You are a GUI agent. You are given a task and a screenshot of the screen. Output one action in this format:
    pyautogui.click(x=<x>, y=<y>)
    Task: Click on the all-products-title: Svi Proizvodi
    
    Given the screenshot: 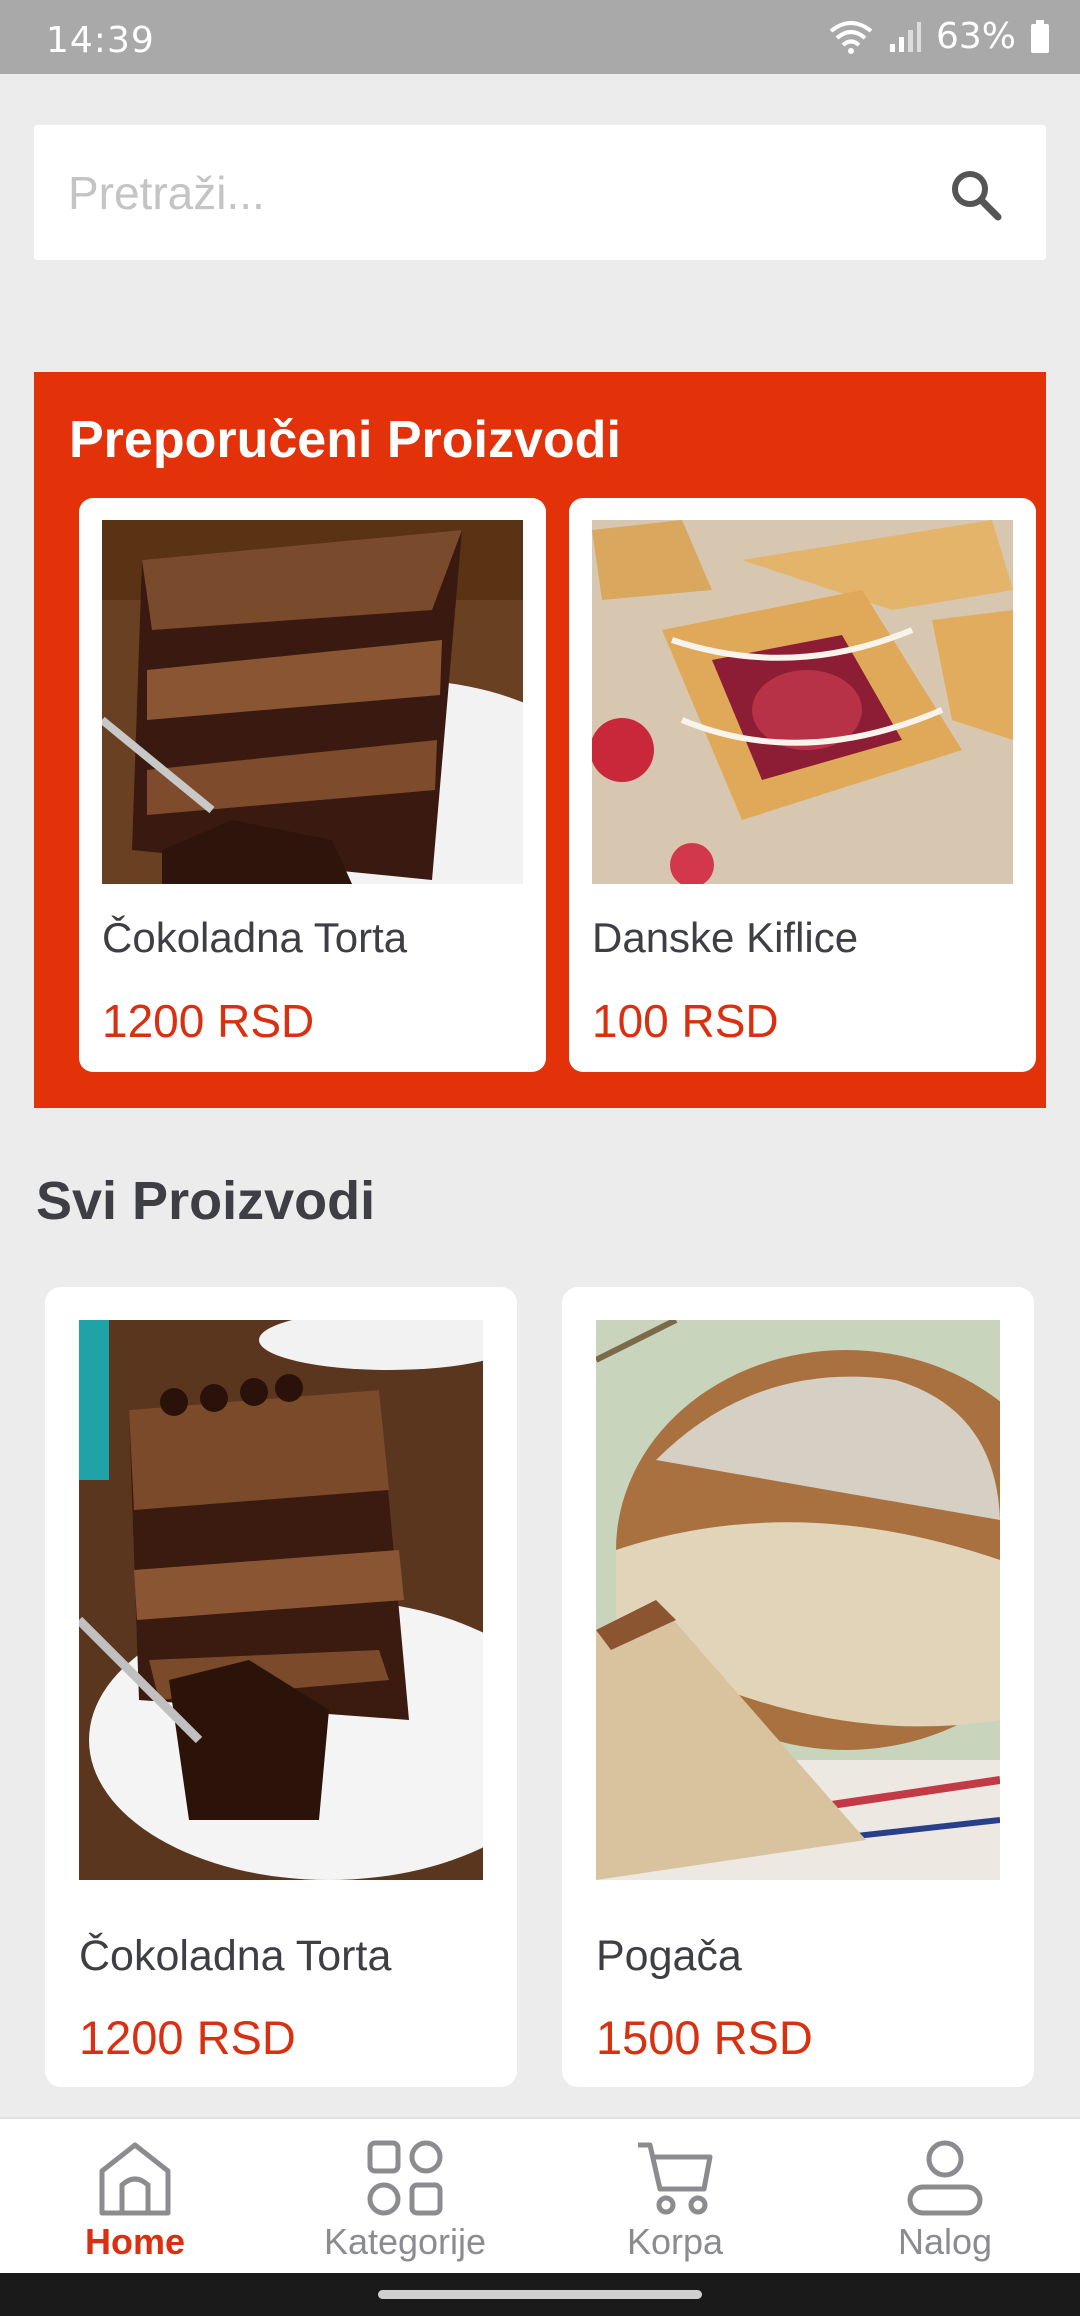 What is the action you would take?
    pyautogui.click(x=206, y=1201)
    